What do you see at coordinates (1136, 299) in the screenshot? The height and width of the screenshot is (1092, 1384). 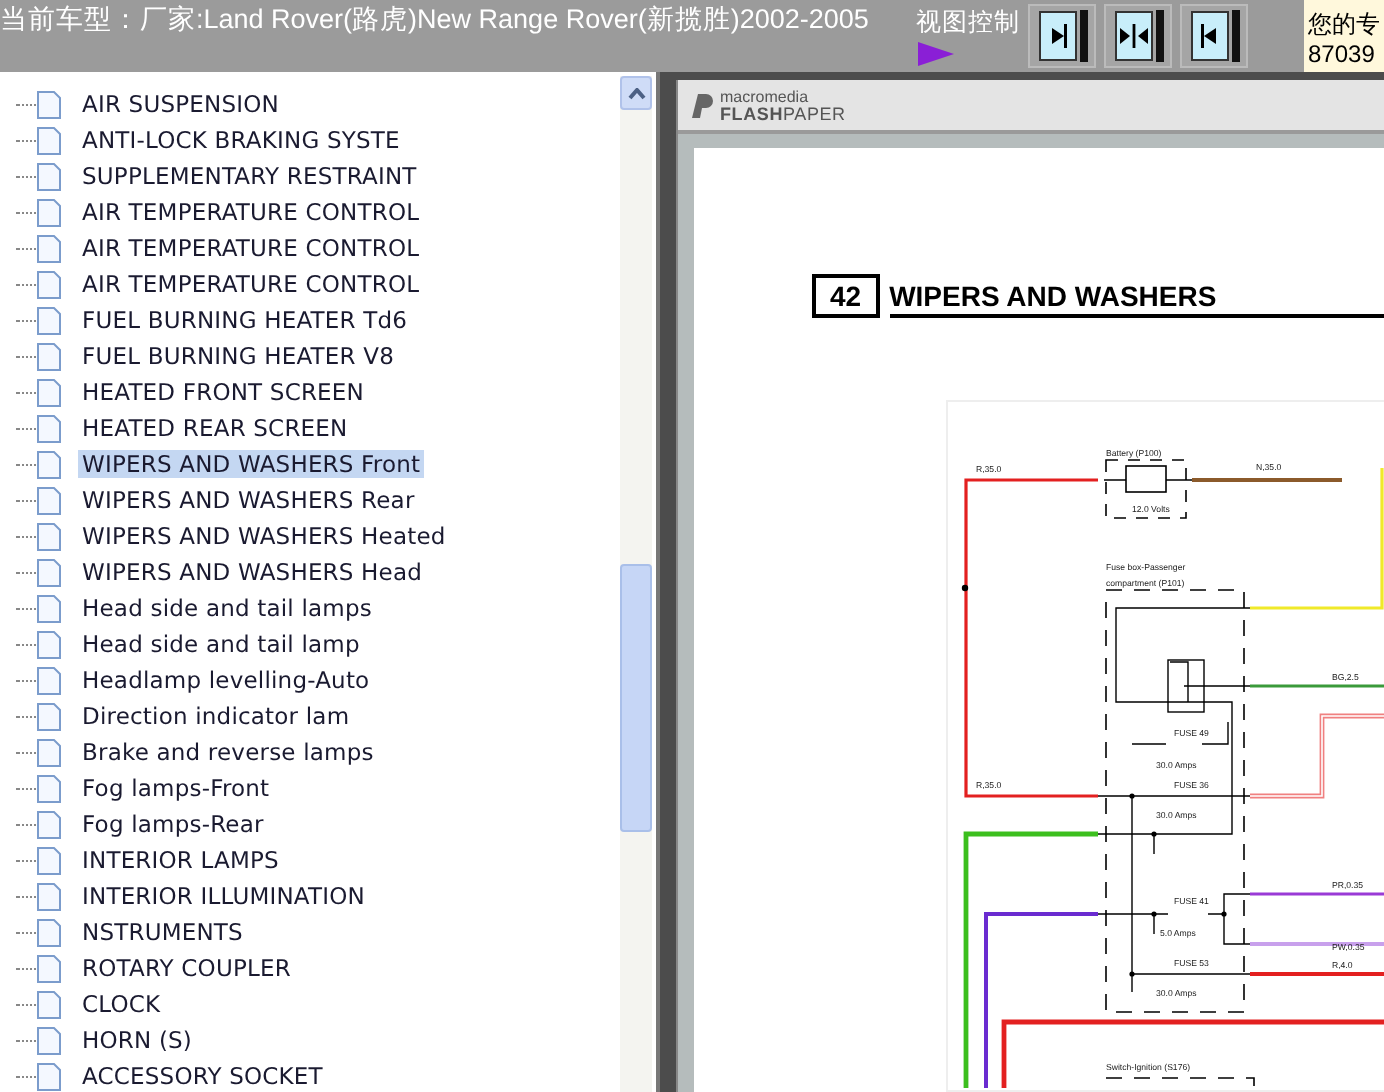 I see `section-title: WIPERS AND WASHERS` at bounding box center [1136, 299].